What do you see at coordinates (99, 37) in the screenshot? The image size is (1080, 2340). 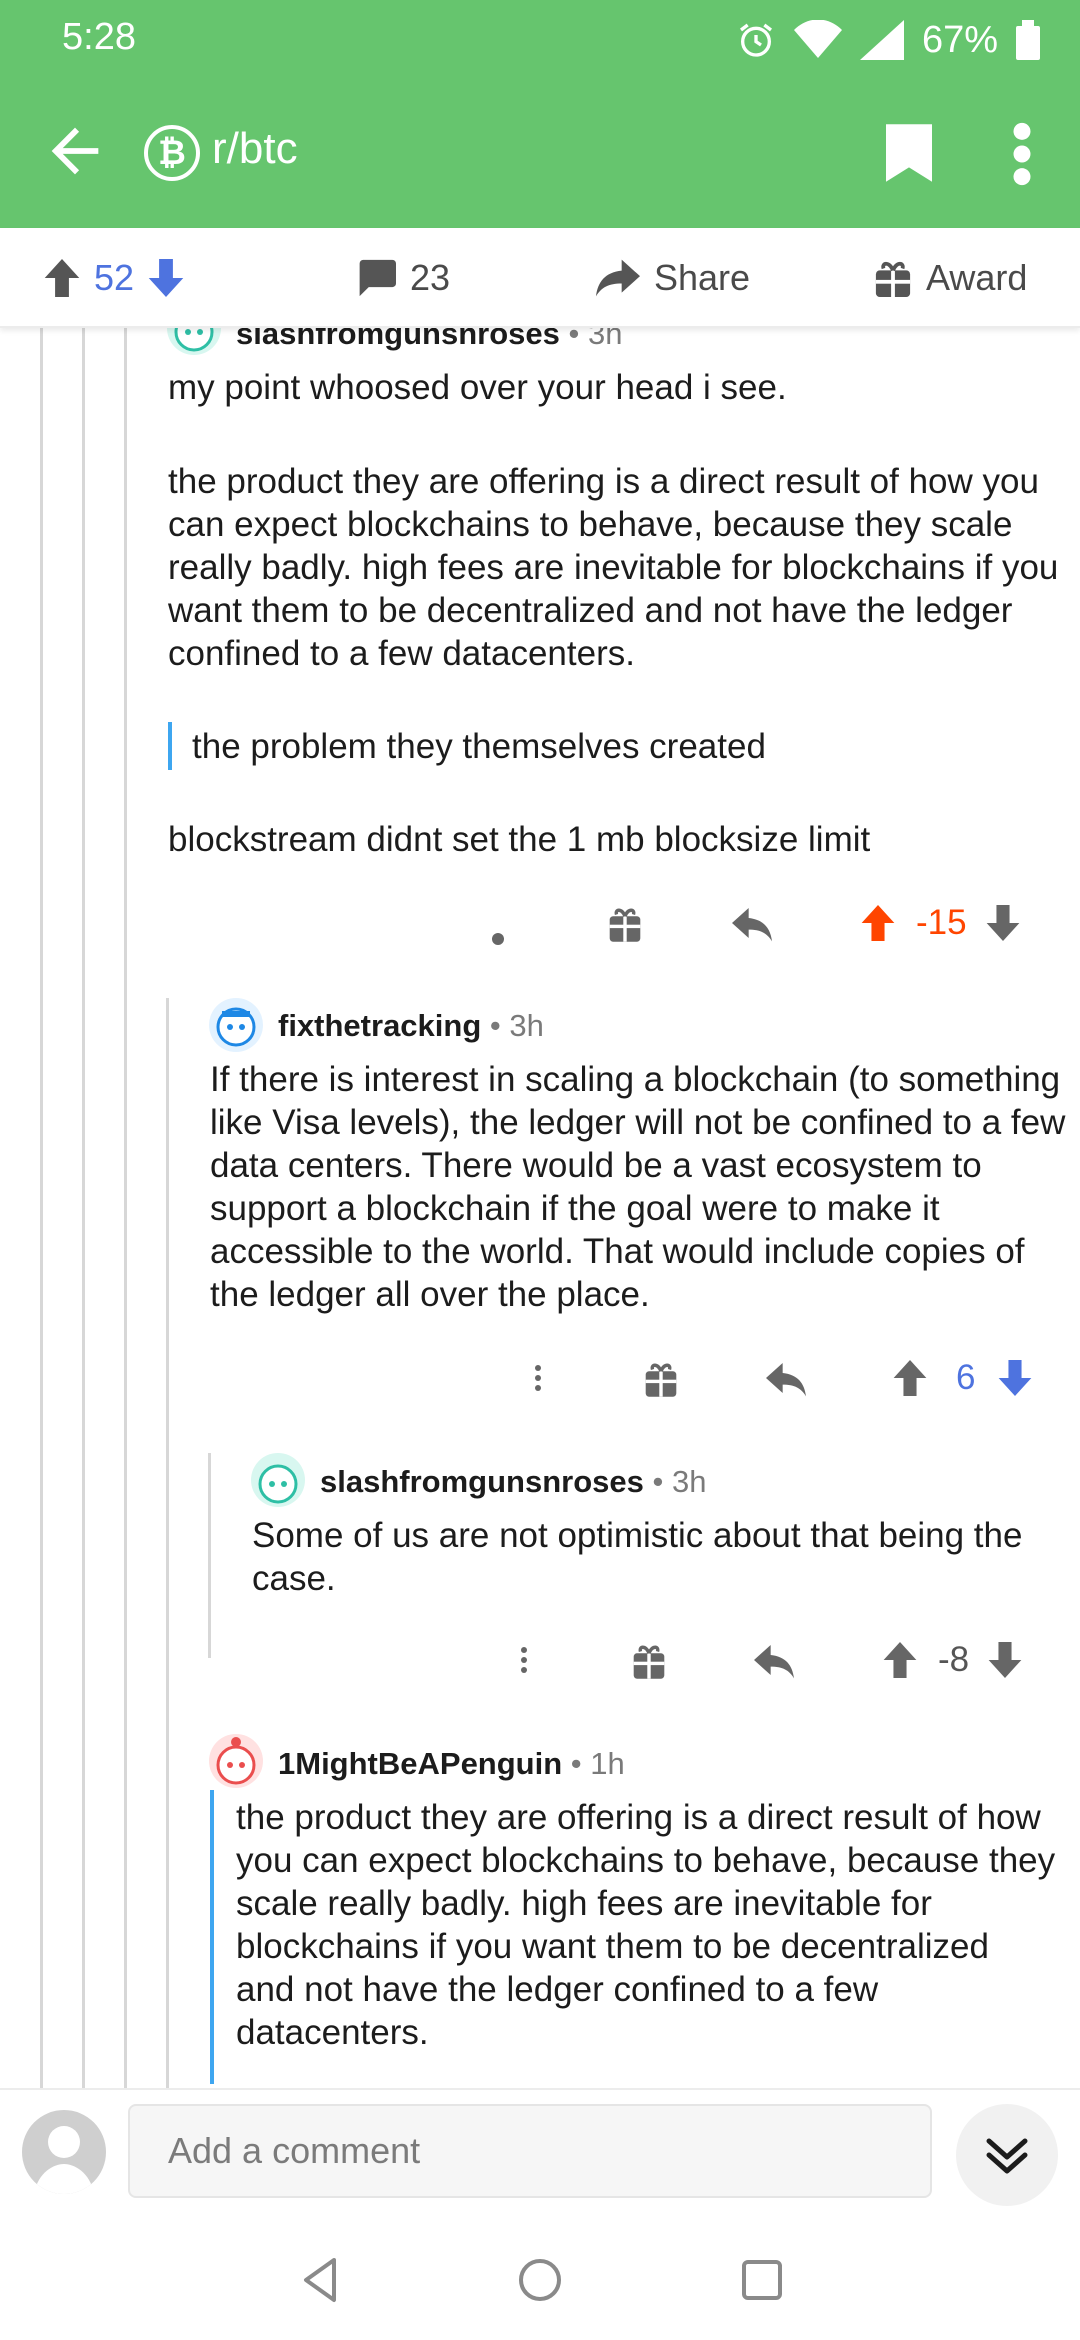 I see `status-time: 5:28` at bounding box center [99, 37].